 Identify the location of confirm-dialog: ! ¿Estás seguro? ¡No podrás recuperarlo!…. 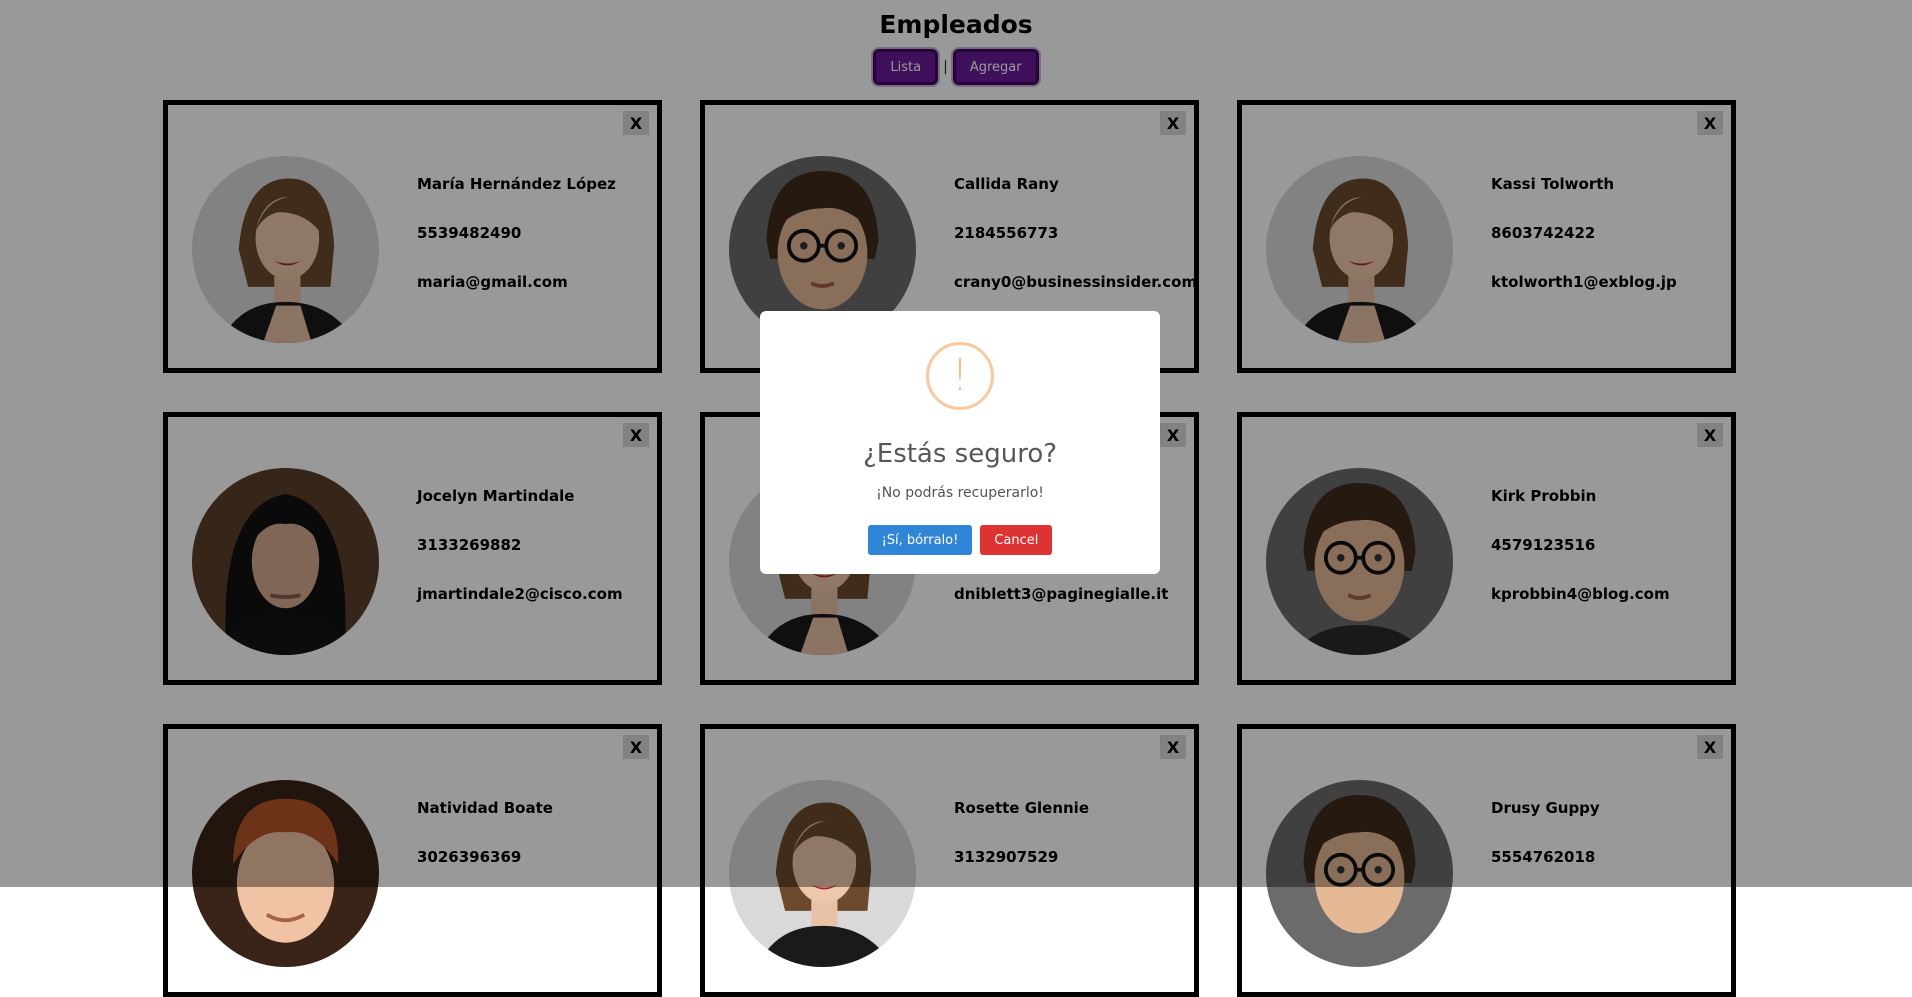
(960, 442).